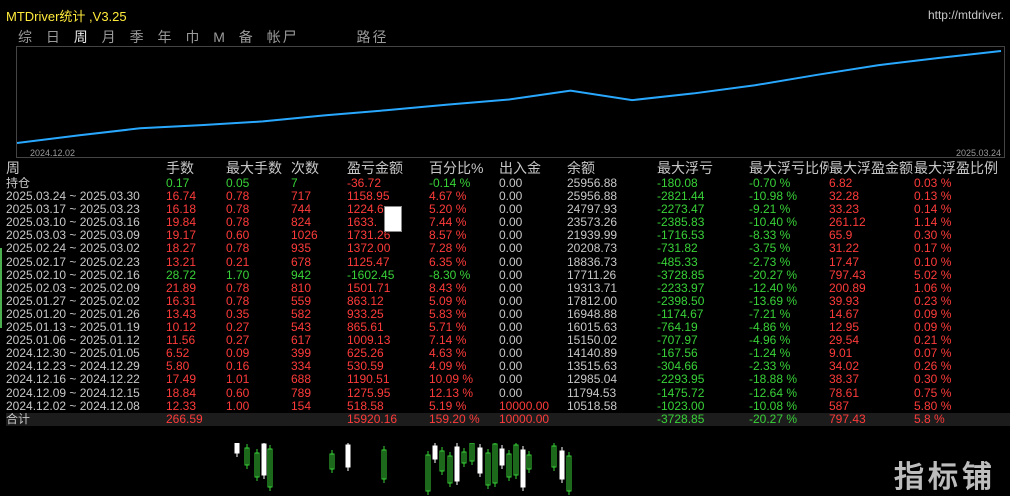  I want to click on cell-col-5: 5.83 %, so click(448, 314).